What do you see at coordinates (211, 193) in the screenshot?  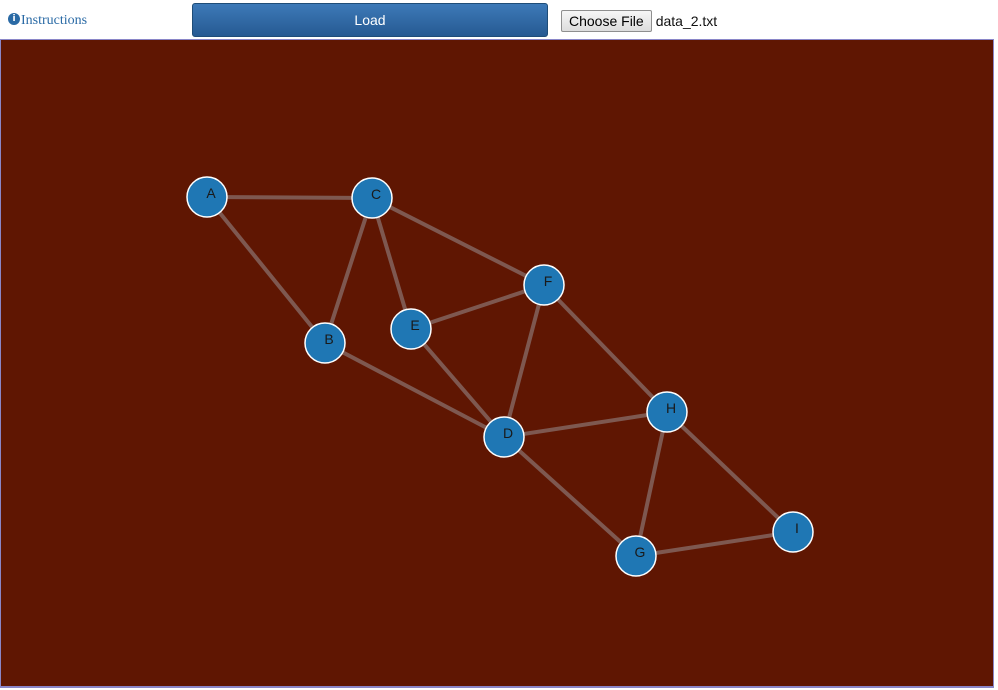 I see `node-label: A` at bounding box center [211, 193].